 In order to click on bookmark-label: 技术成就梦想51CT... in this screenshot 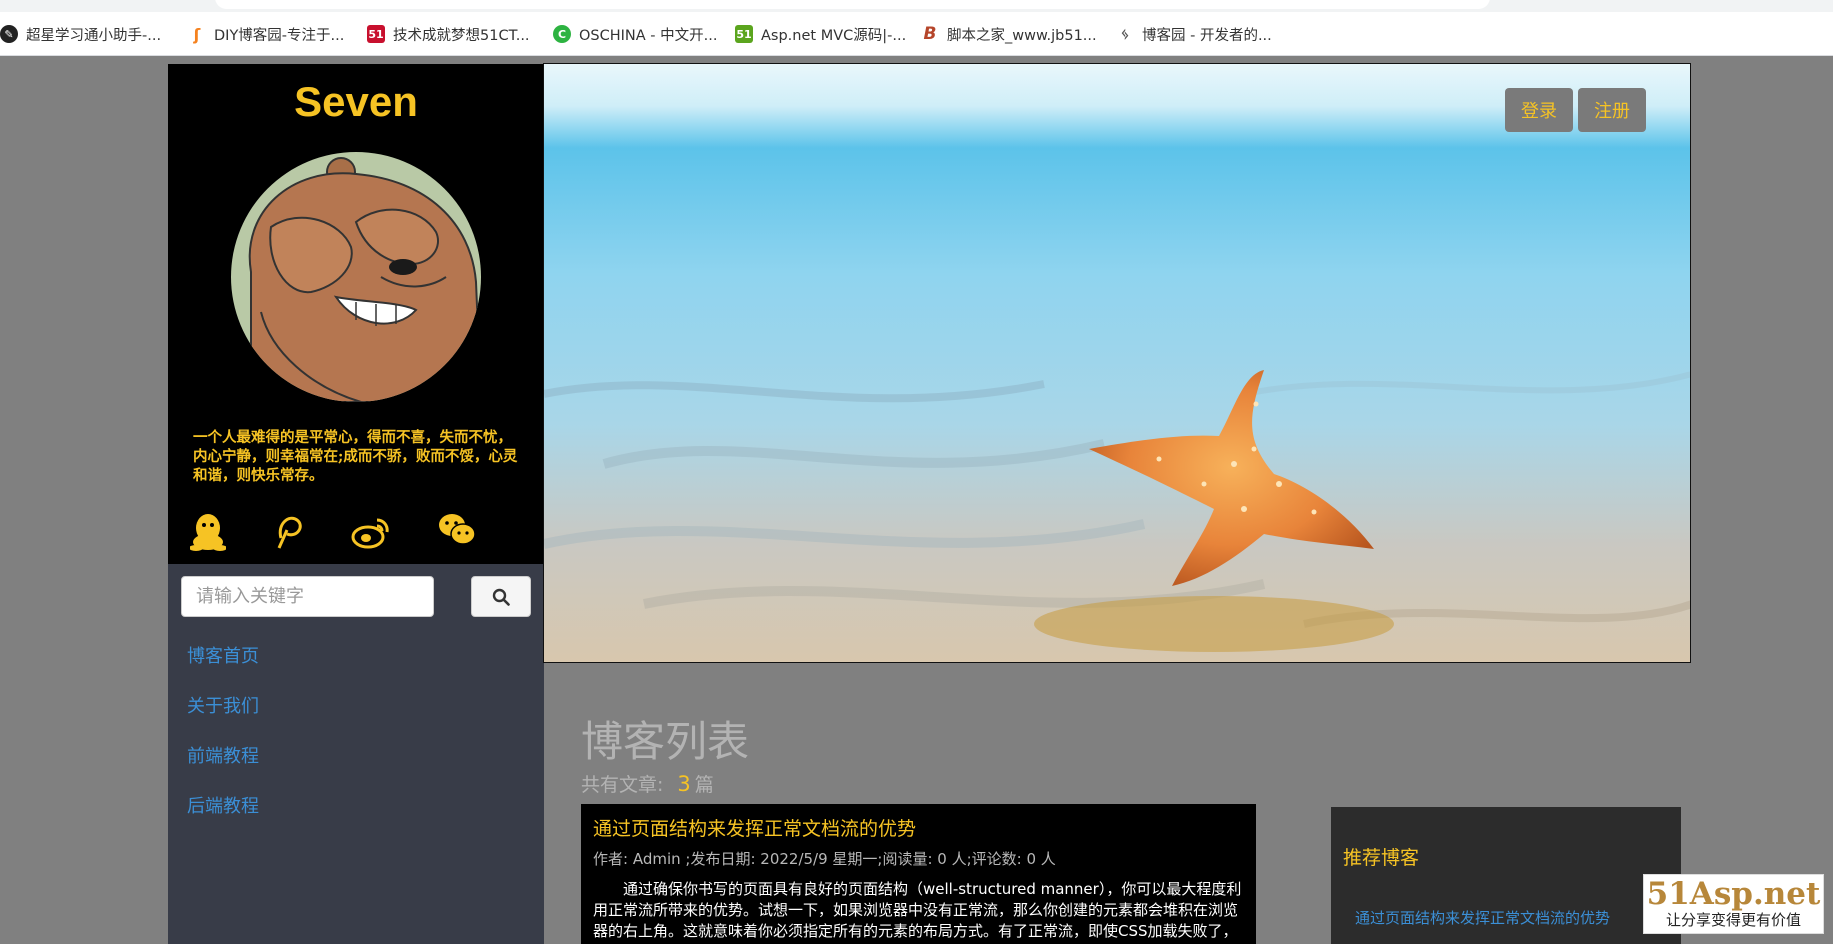, I will do `click(461, 35)`.